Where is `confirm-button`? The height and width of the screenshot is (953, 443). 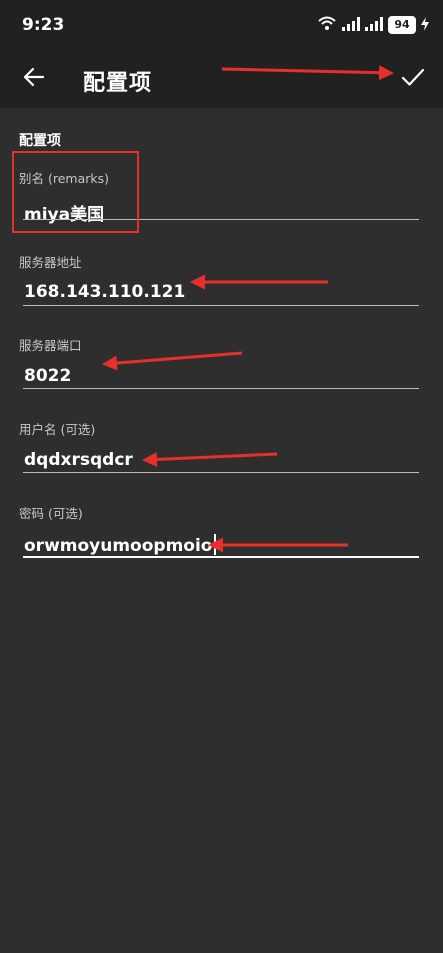
confirm-button is located at coordinates (413, 79).